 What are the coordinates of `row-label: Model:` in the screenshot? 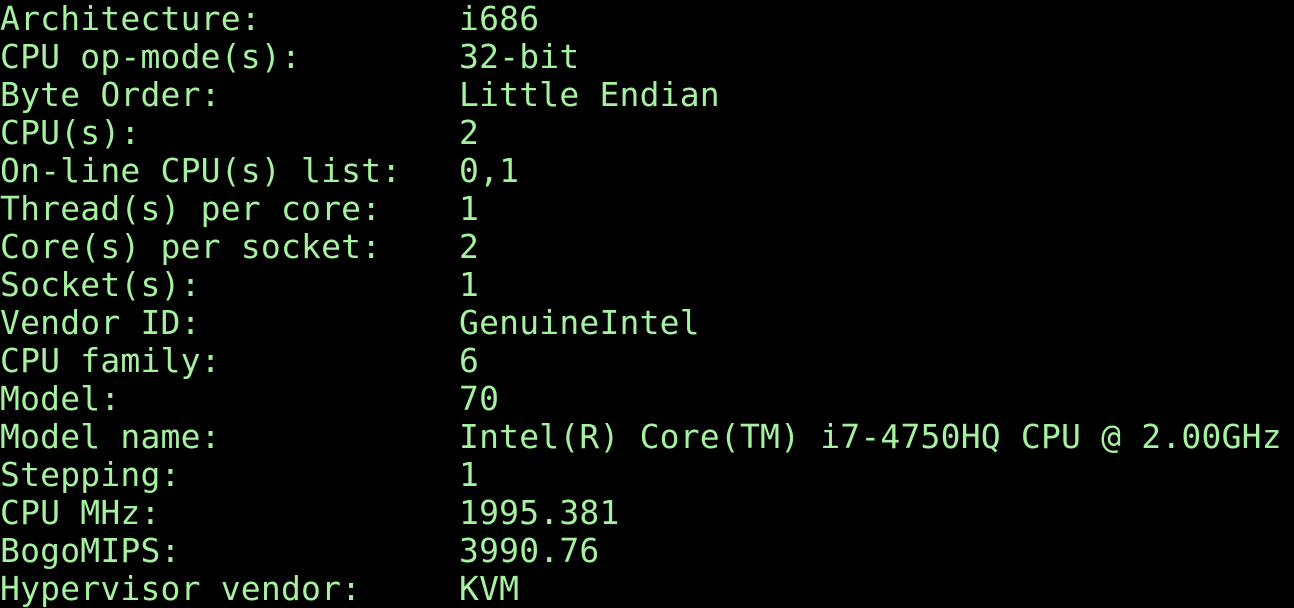 It's located at (60, 398).